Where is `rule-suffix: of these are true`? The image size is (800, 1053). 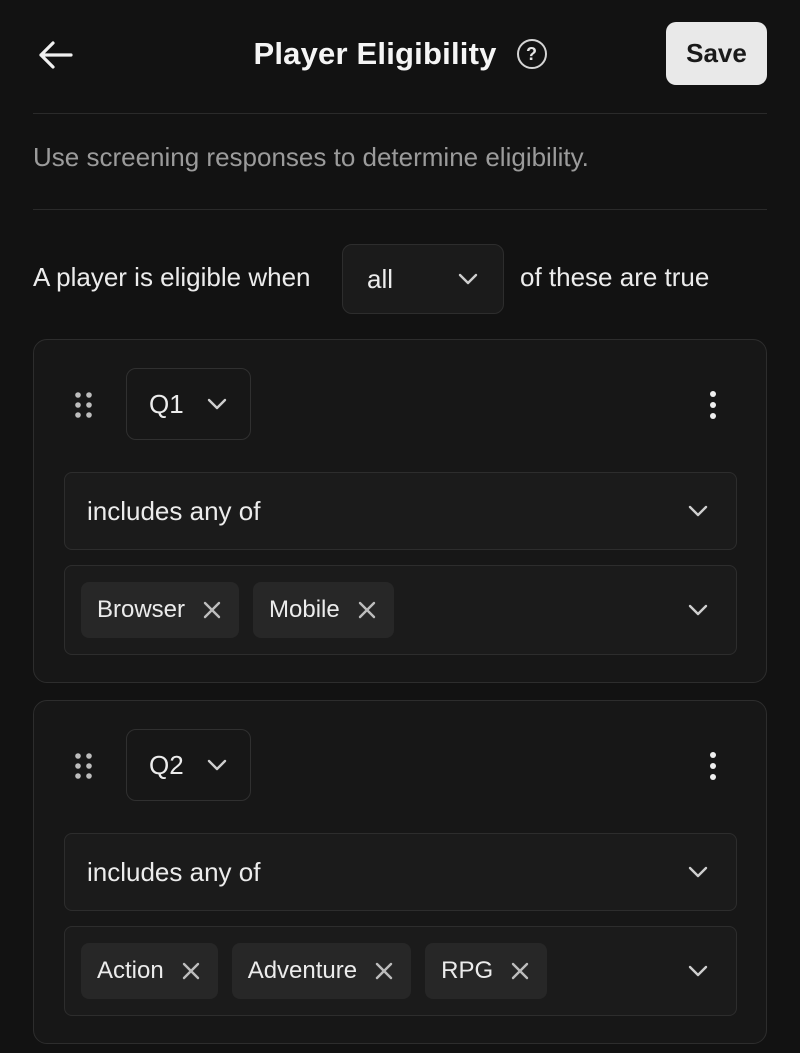 rule-suffix: of these are true is located at coordinates (615, 277).